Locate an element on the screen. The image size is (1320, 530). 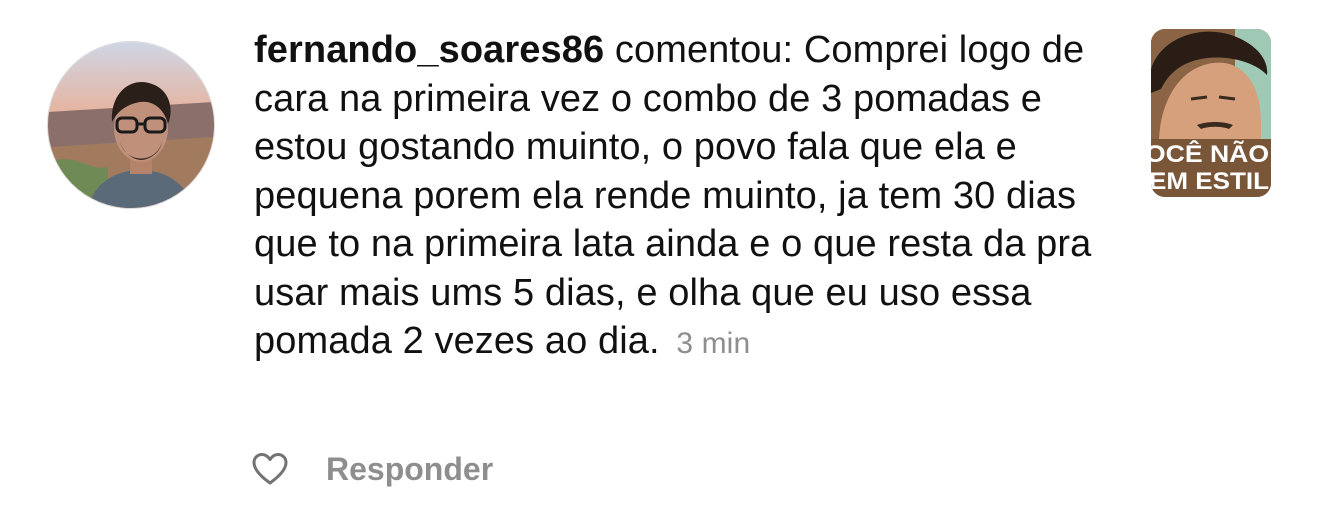
heart-outline-icon is located at coordinates (270, 469).